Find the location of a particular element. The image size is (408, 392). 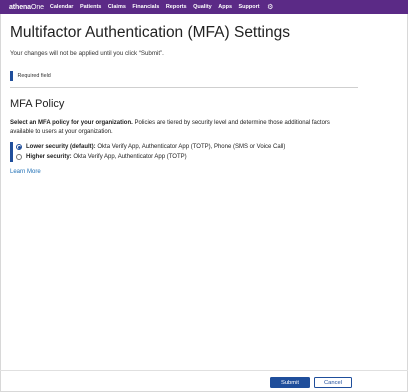

gear-icon: ⚙ is located at coordinates (270, 7).